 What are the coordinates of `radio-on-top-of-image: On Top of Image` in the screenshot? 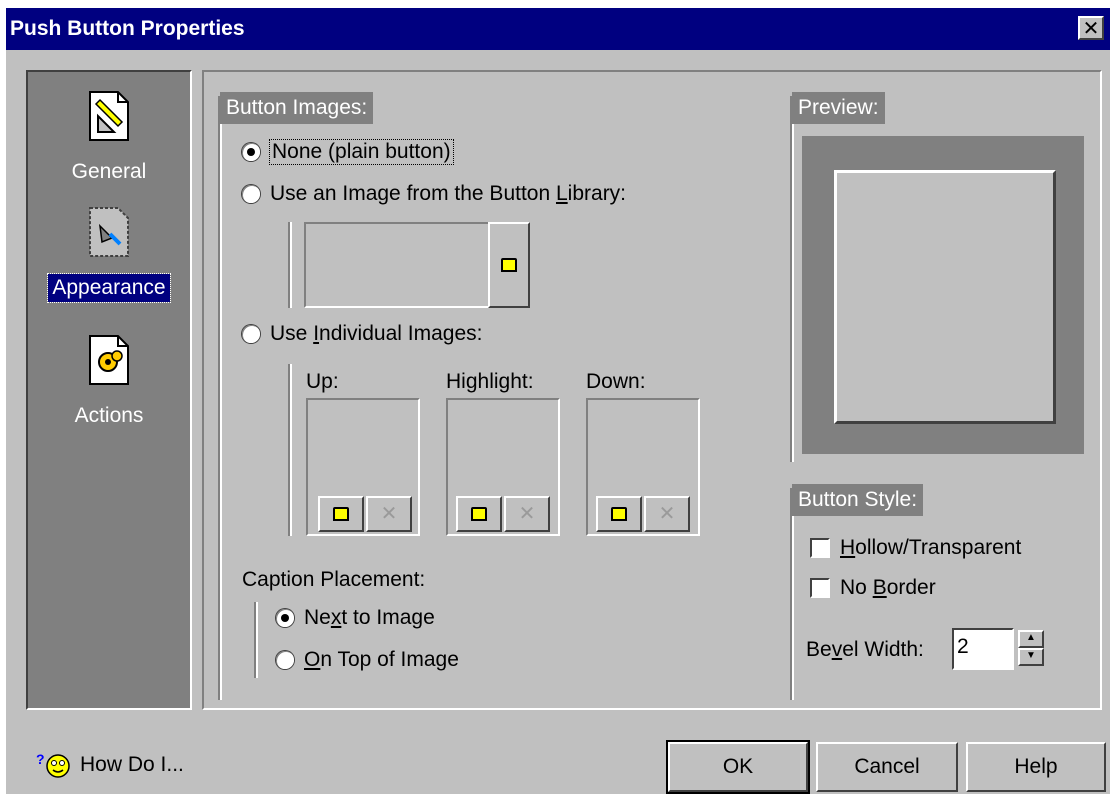 It's located at (367, 660).